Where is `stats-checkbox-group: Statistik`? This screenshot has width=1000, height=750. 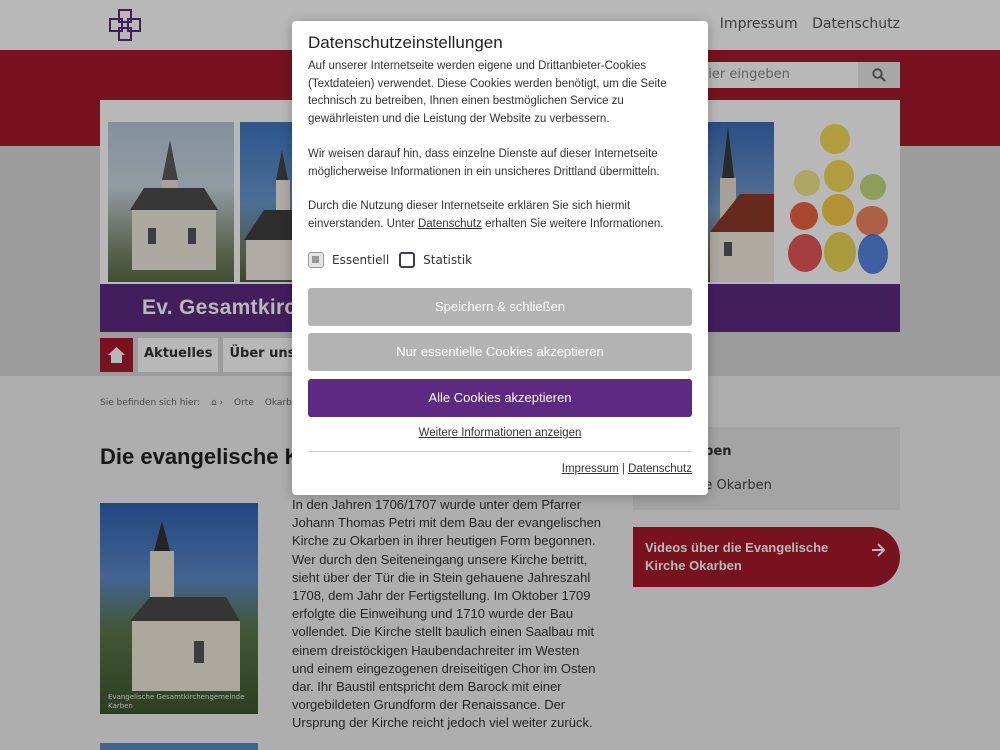 stats-checkbox-group: Statistik is located at coordinates (435, 260).